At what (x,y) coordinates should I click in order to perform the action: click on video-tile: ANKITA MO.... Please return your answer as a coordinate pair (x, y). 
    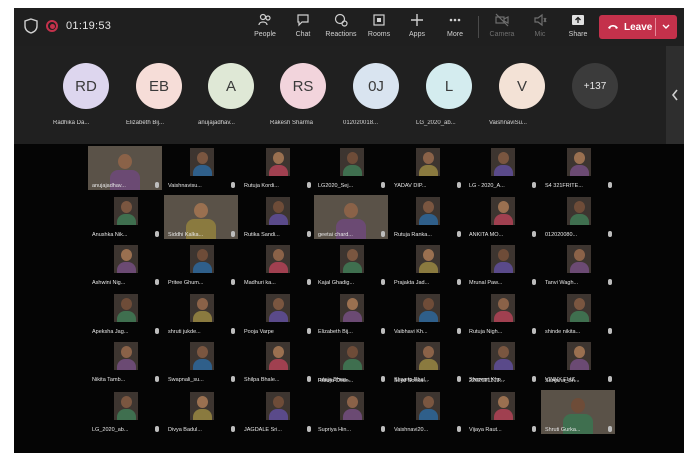
    Looking at the image, I should click on (502, 217).